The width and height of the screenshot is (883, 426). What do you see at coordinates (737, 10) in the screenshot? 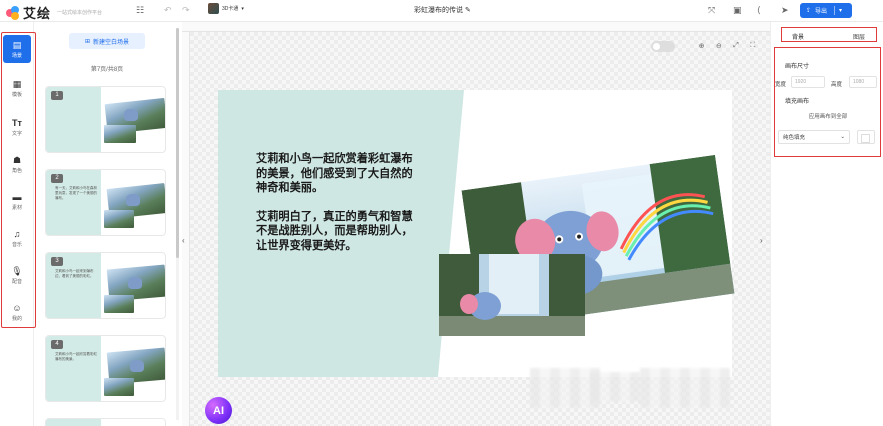
I see `save-icon: ▣` at bounding box center [737, 10].